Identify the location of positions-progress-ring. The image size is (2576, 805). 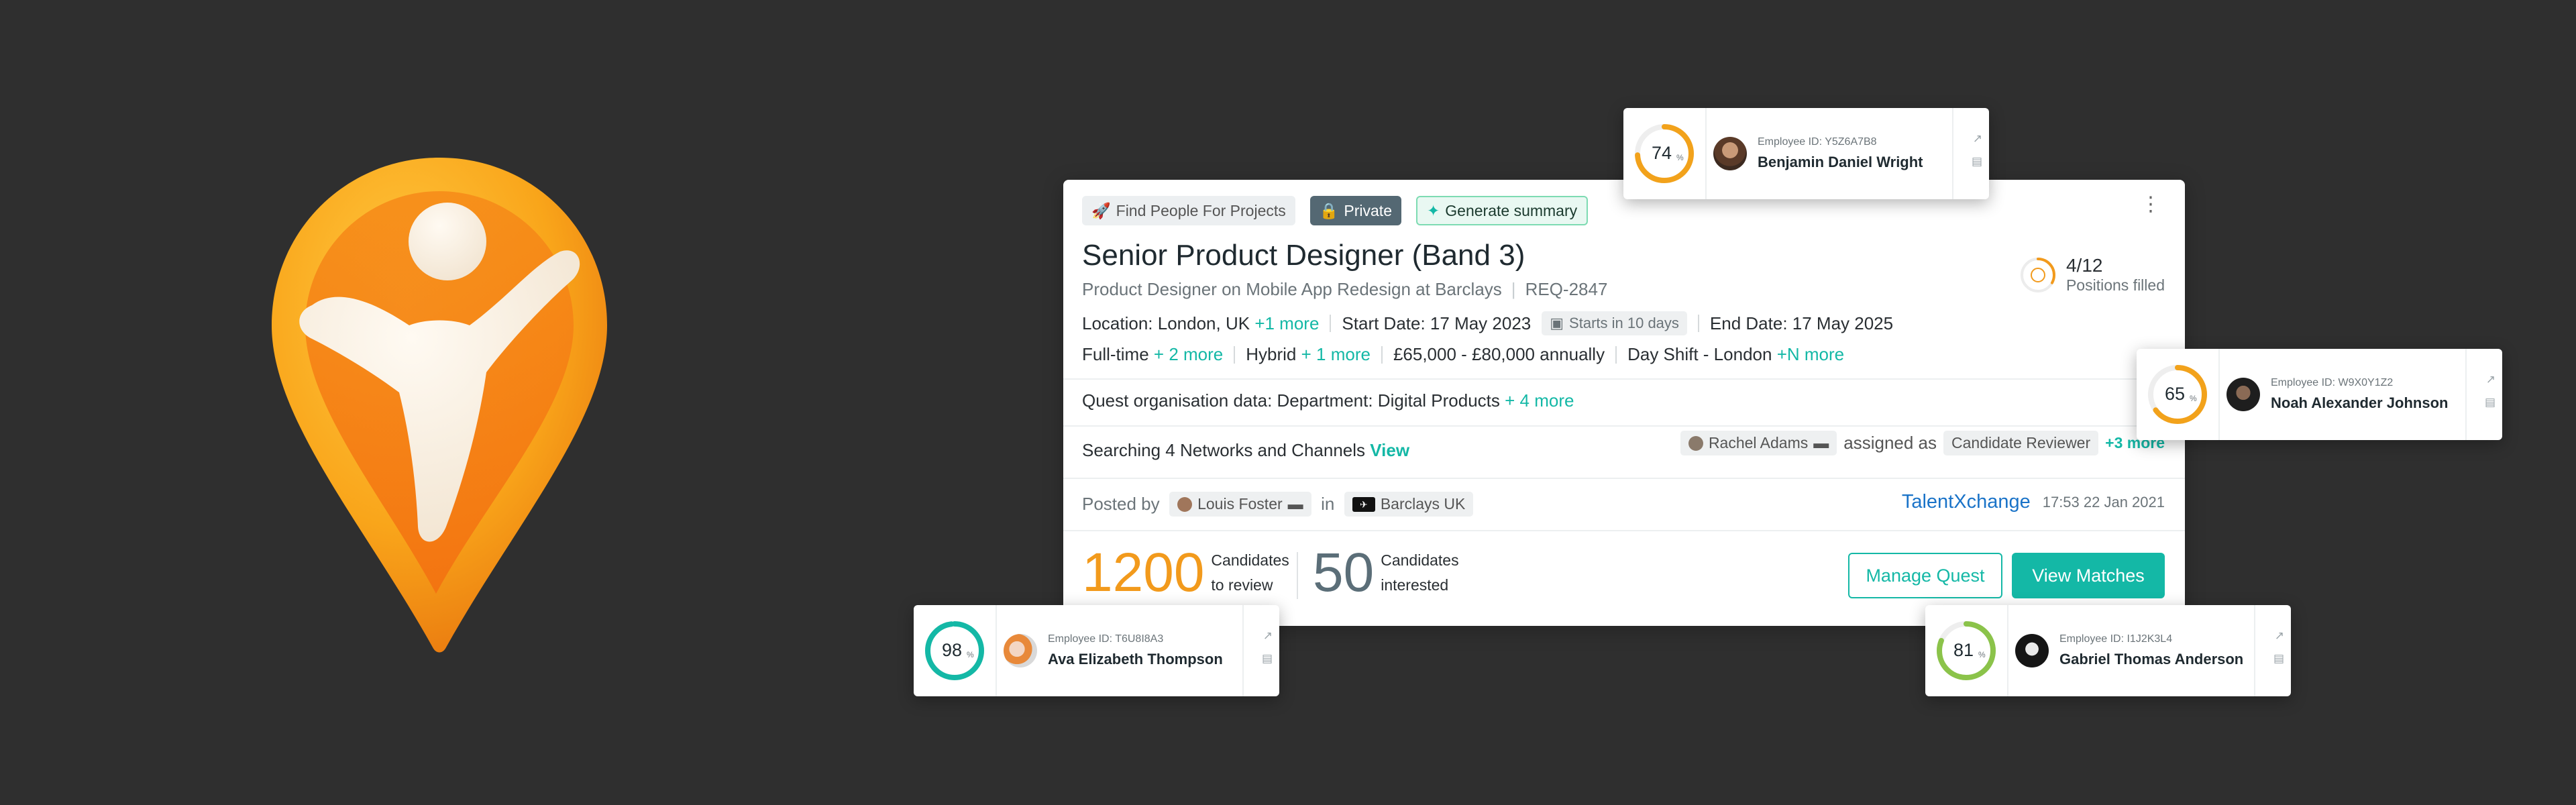
(2037, 274).